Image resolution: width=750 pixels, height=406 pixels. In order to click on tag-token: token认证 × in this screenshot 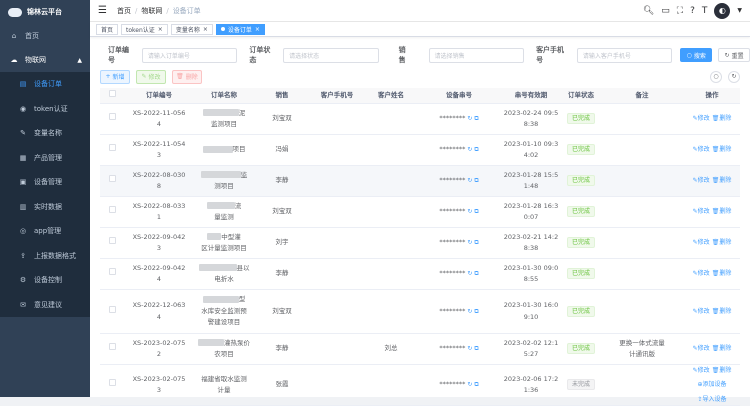, I will do `click(144, 29)`.